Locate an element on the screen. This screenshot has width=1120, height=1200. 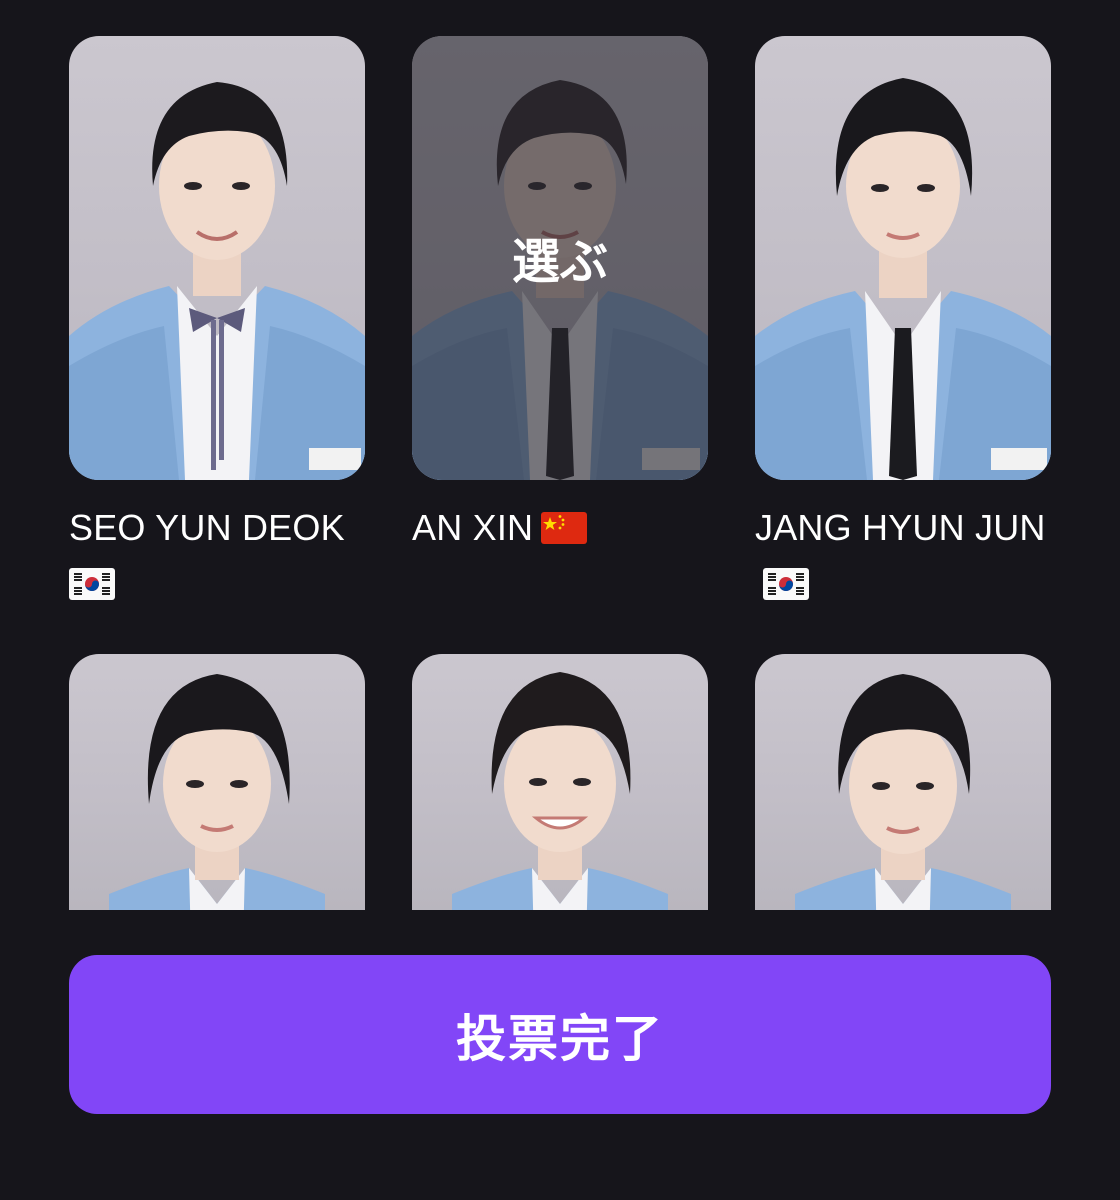
candidate-name: AN XIN is located at coordinates (473, 527).